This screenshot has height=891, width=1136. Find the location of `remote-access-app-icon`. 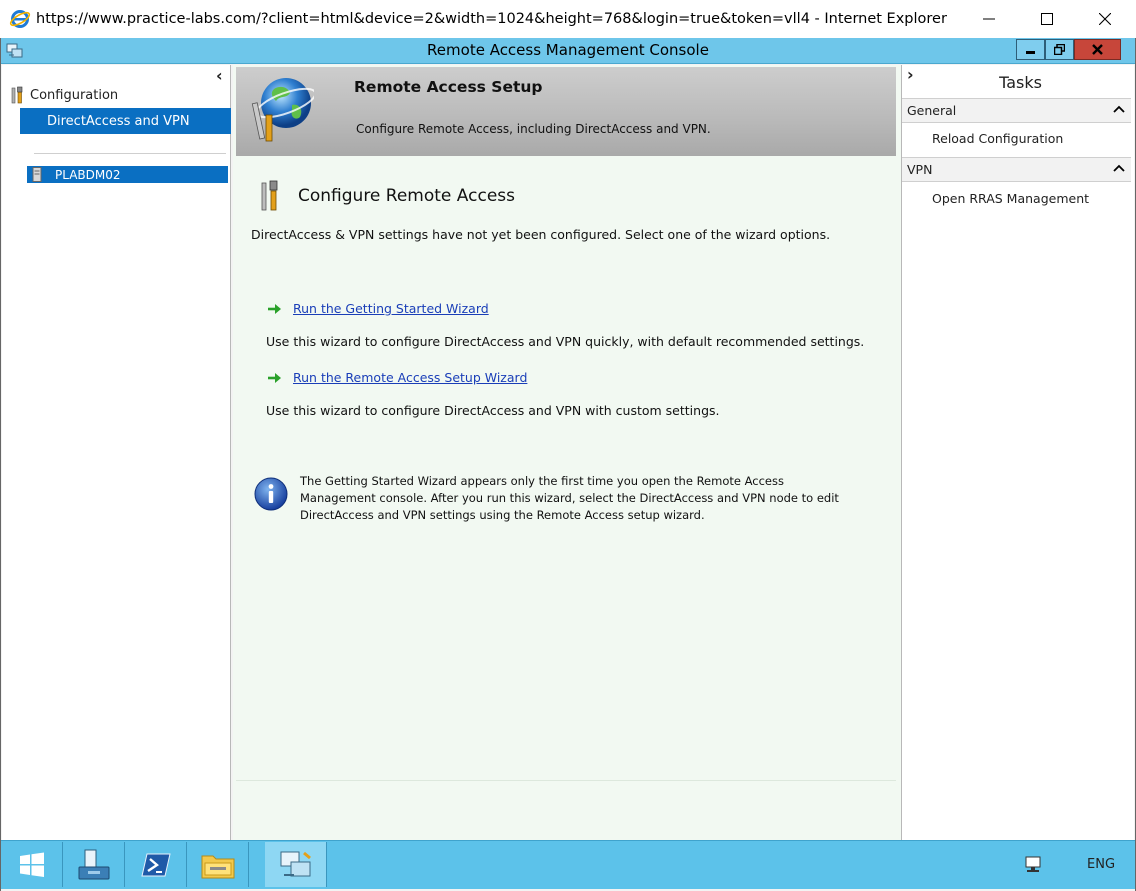

remote-access-app-icon is located at coordinates (295, 863).